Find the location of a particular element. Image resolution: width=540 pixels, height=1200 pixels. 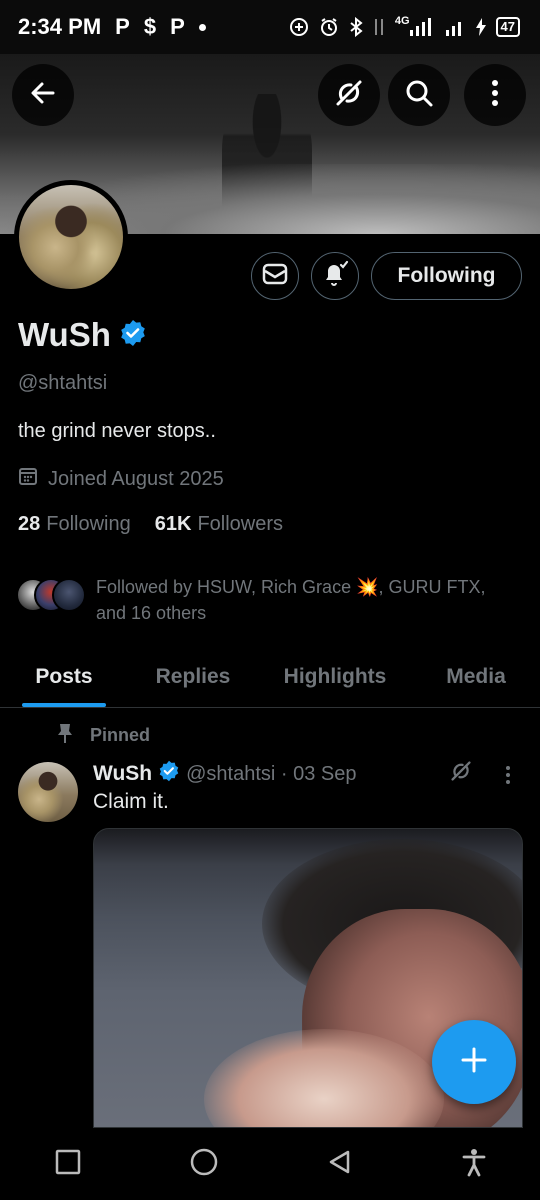

notifications-button is located at coordinates (335, 276).